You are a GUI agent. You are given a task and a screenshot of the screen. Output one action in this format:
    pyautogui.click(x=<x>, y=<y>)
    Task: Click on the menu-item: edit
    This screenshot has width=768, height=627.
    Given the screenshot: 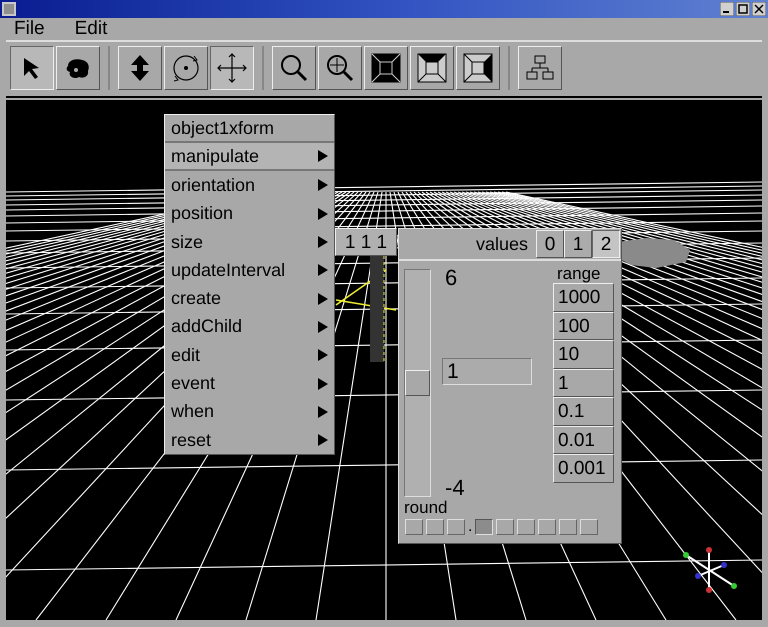 What is the action you would take?
    pyautogui.click(x=249, y=355)
    